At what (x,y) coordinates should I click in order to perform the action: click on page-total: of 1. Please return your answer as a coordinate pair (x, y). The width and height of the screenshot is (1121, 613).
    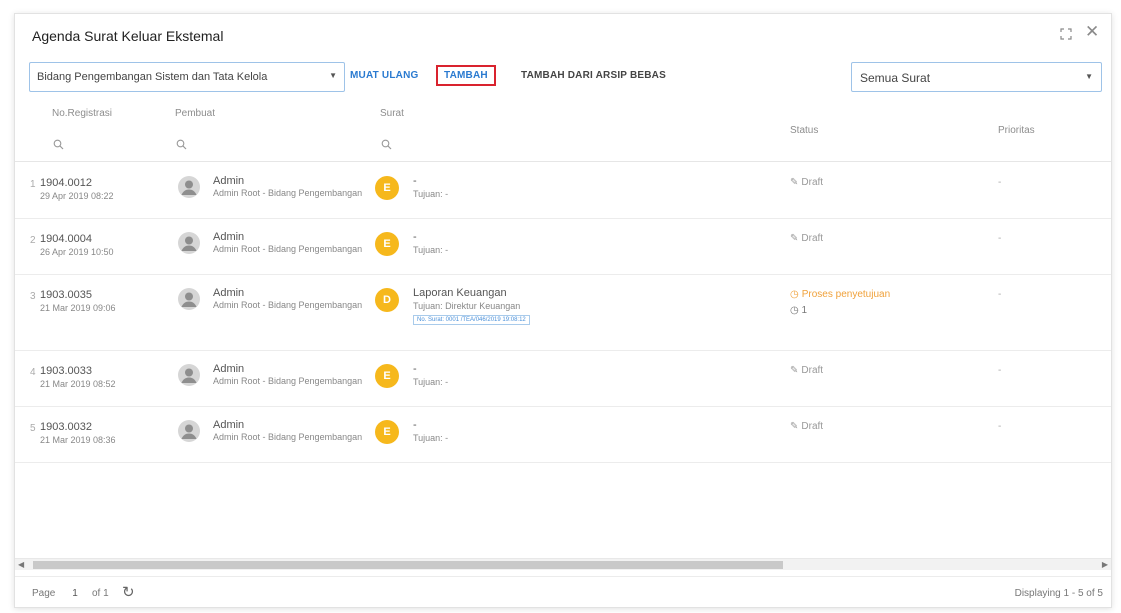
    Looking at the image, I should click on (100, 593).